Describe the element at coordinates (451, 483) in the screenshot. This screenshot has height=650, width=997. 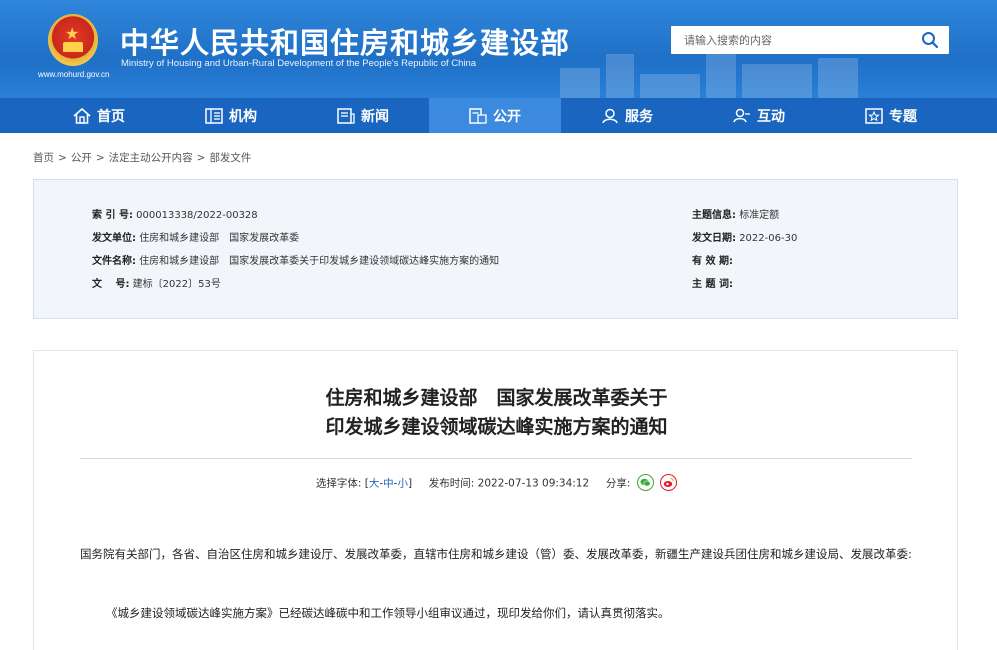
I see `publish-time-label: 发布时间:` at that location.